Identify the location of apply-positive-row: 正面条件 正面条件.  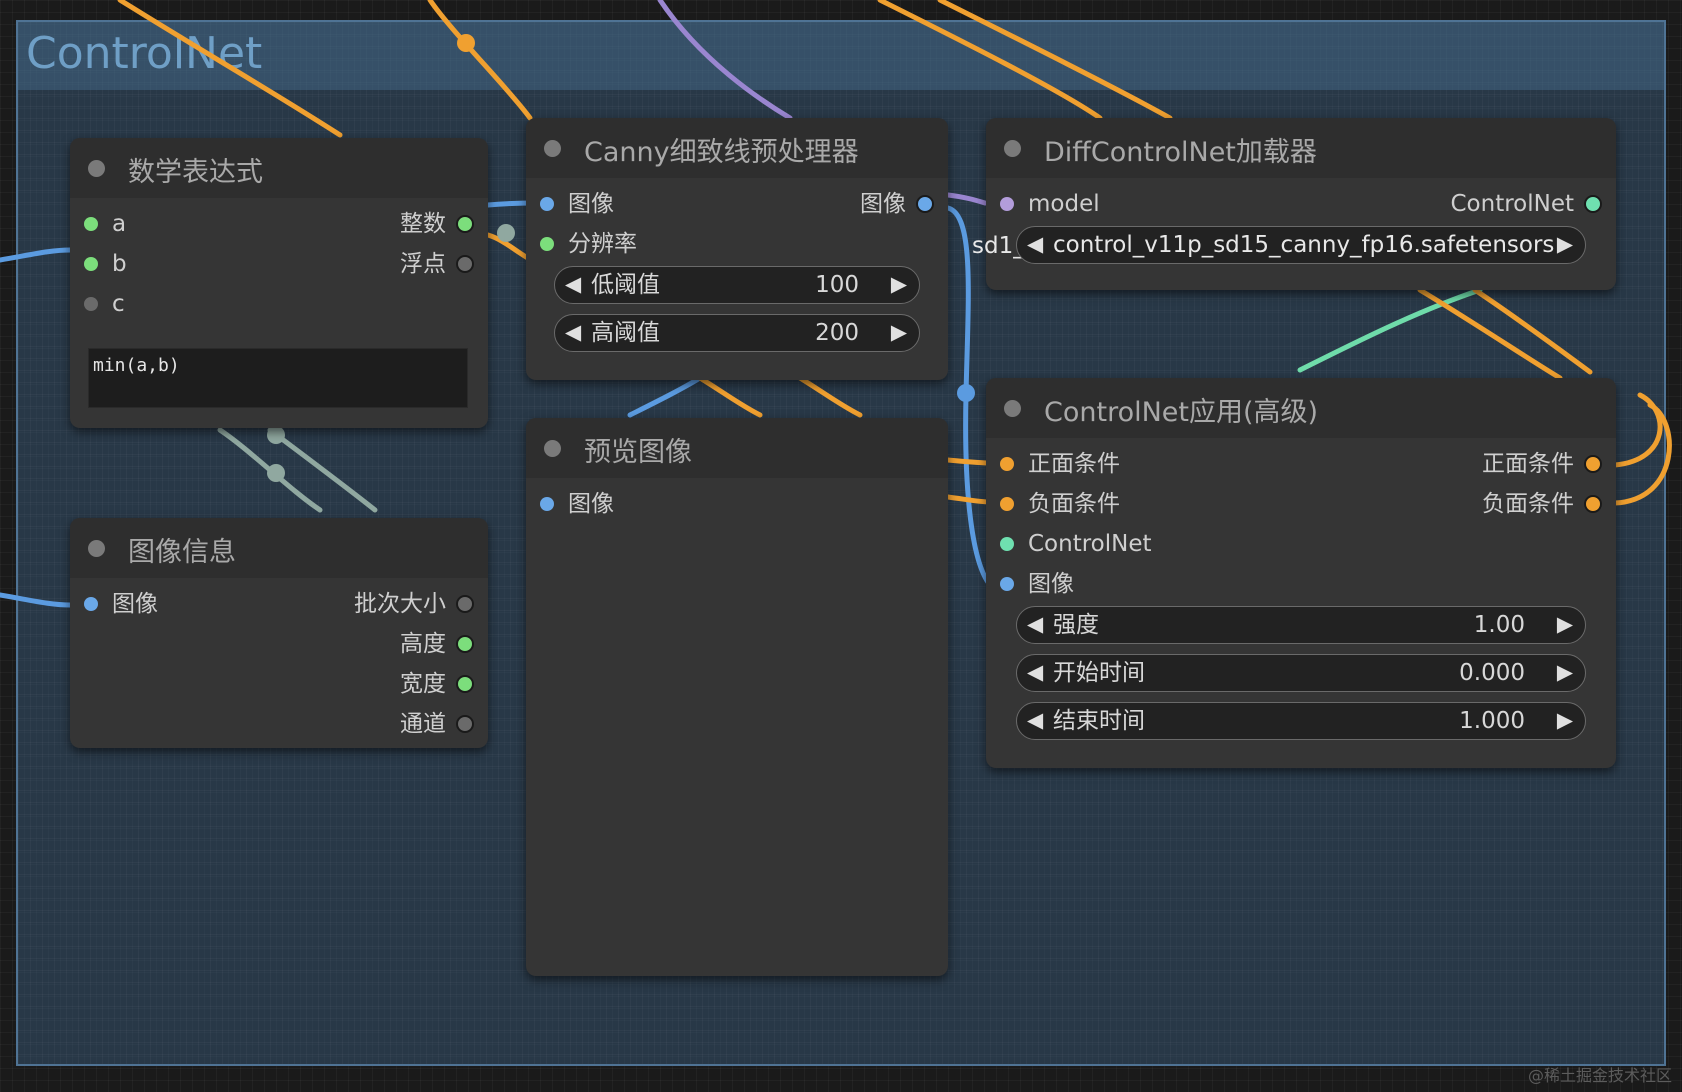
(1301, 464).